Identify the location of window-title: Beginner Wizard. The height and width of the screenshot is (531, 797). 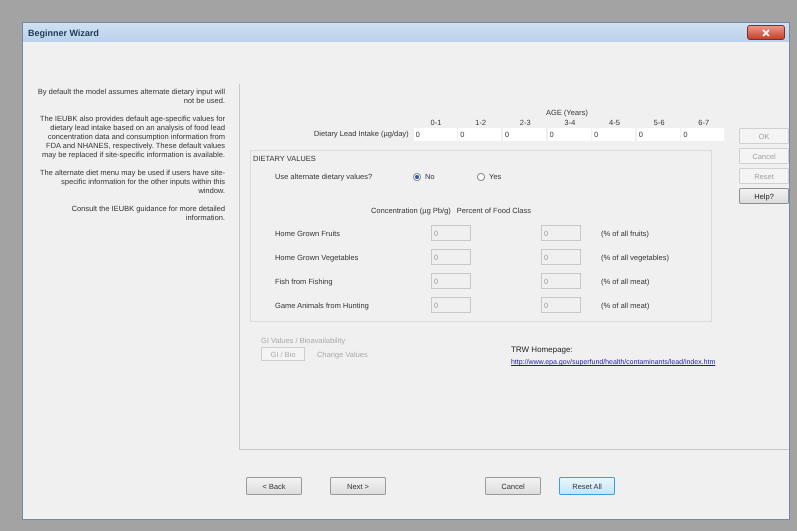
(63, 33).